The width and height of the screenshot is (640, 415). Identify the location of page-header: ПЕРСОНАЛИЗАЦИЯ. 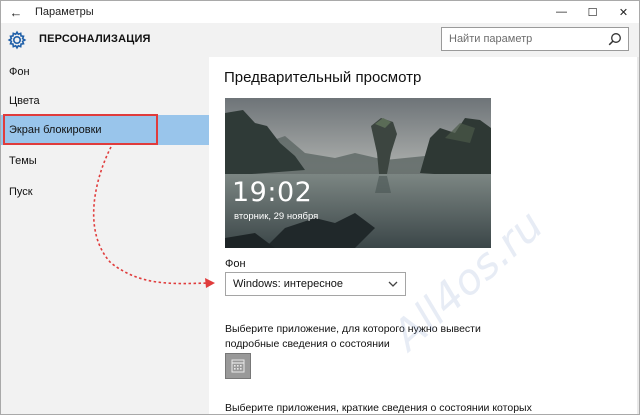
(320, 40).